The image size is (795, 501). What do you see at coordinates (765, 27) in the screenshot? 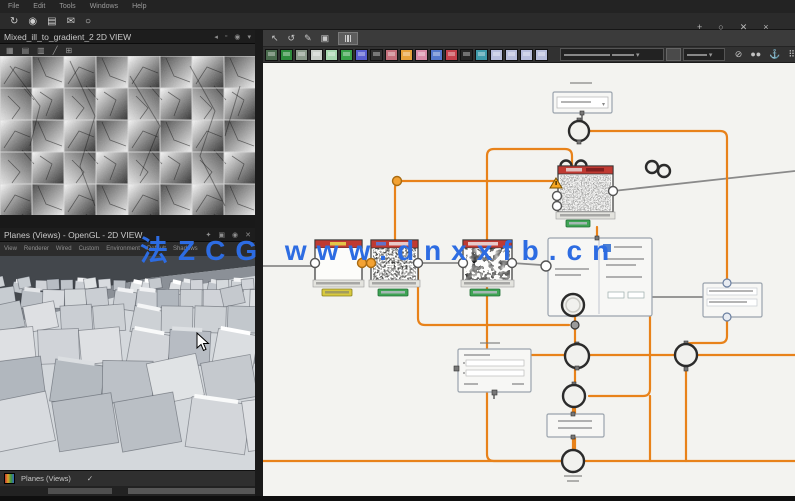
I see `window-control: ×` at bounding box center [765, 27].